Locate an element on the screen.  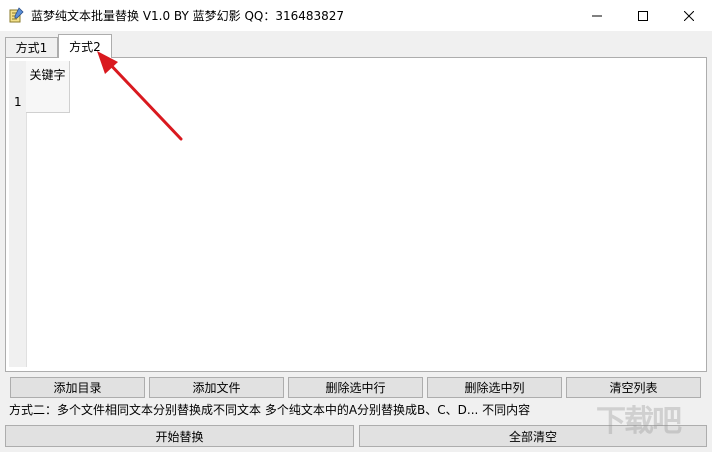
minimize-button is located at coordinates (597, 15).